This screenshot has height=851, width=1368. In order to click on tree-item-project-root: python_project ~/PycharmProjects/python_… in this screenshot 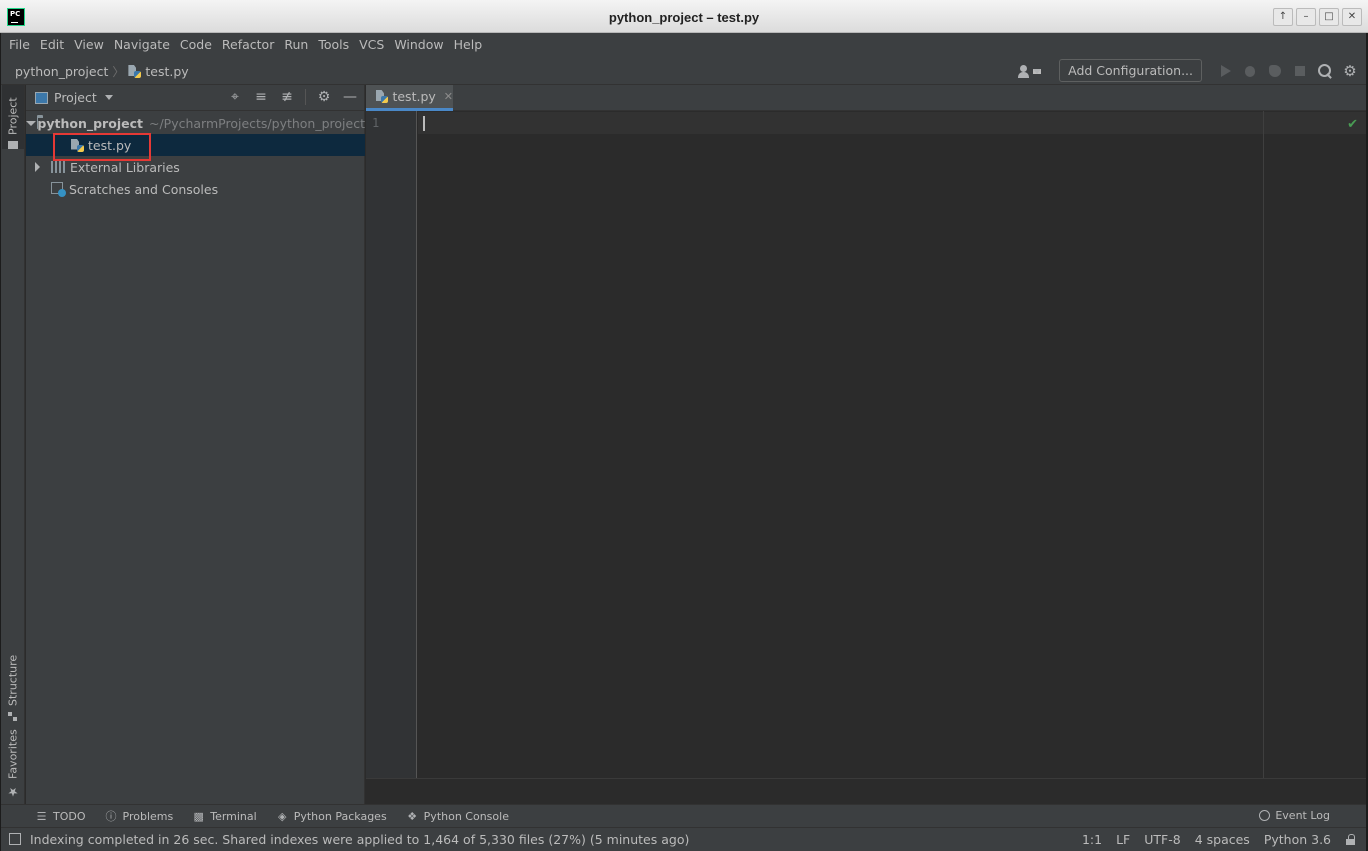, I will do `click(195, 123)`.